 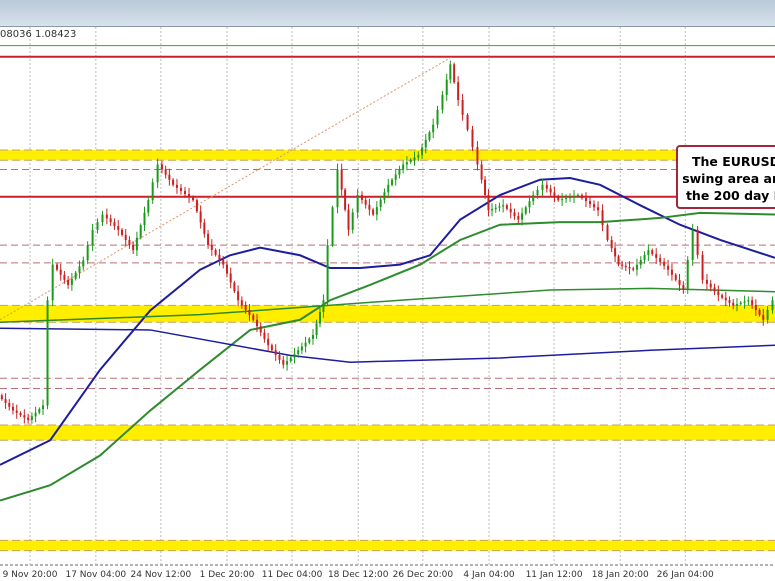 What do you see at coordinates (95, 575) in the screenshot?
I see `x-tick-label: 17 Nov 04:00` at bounding box center [95, 575].